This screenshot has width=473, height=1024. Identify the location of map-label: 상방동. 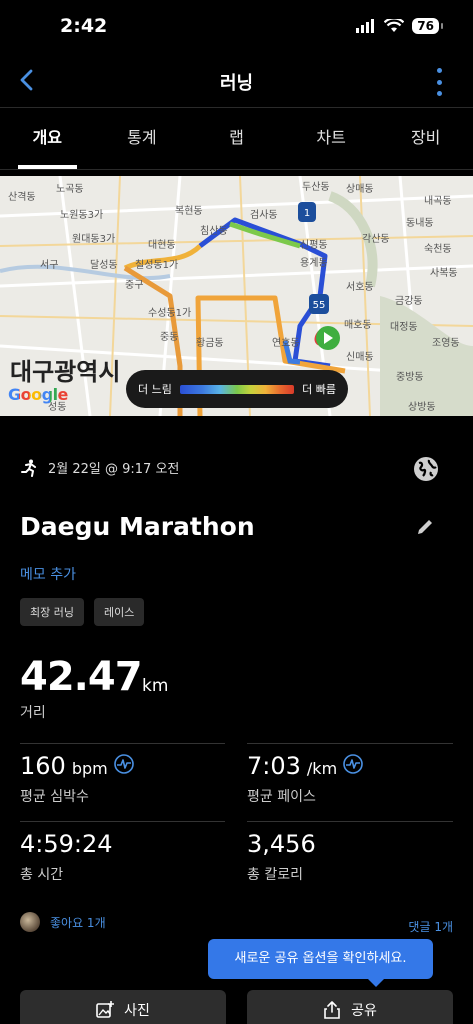
(422, 407).